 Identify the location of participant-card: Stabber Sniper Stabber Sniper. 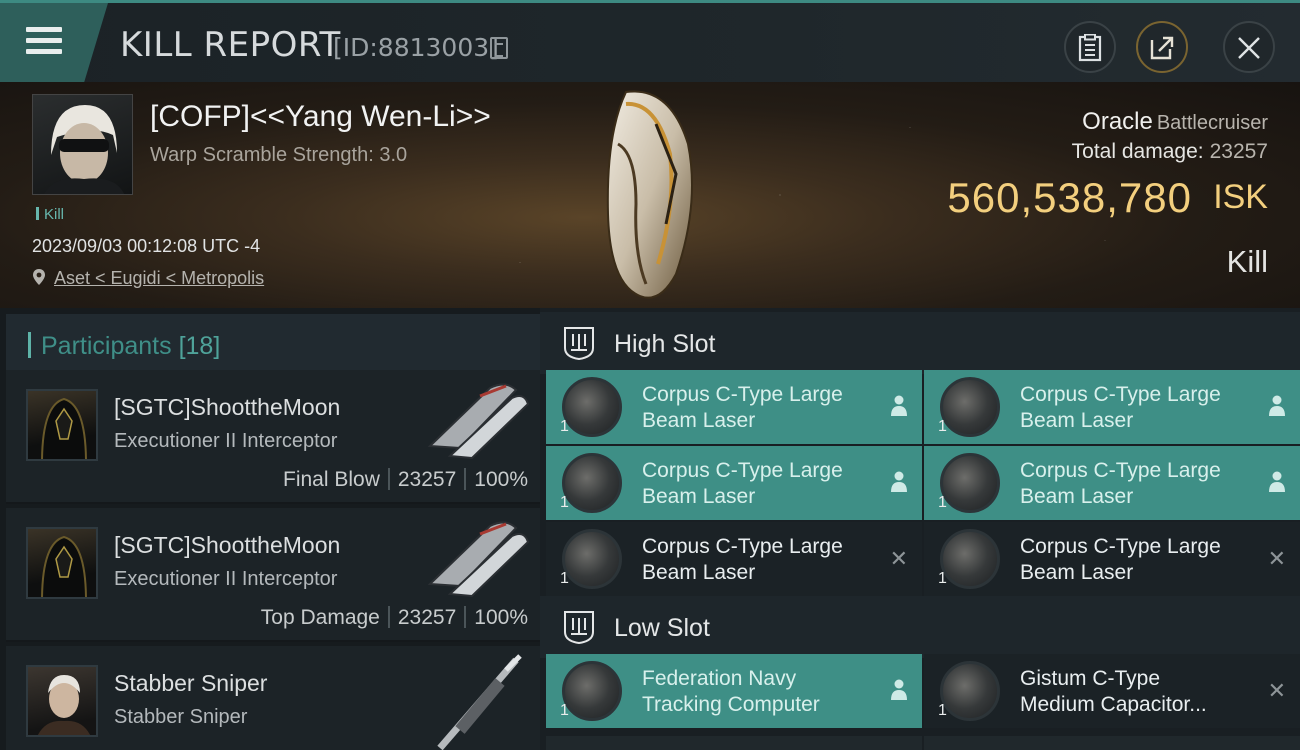
(273, 698).